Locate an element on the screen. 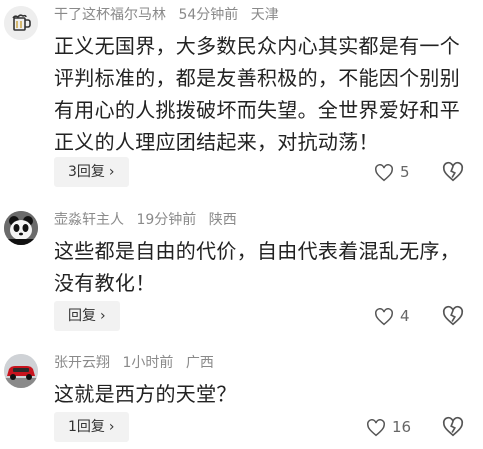 This screenshot has width=483, height=449. comment-location: 陕西 is located at coordinates (222, 220).